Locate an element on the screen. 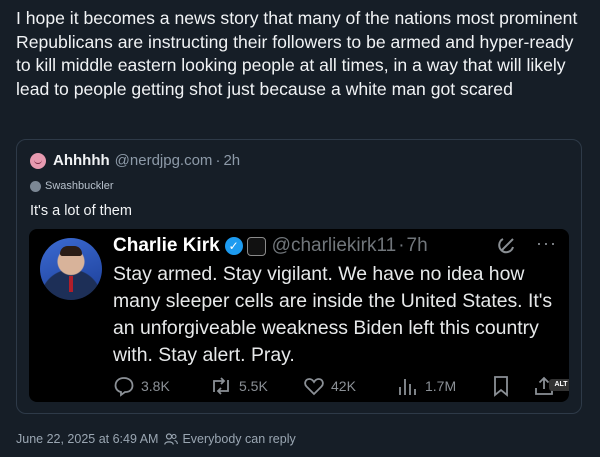 This screenshot has width=600, height=457. like-count: 42K is located at coordinates (343, 386).